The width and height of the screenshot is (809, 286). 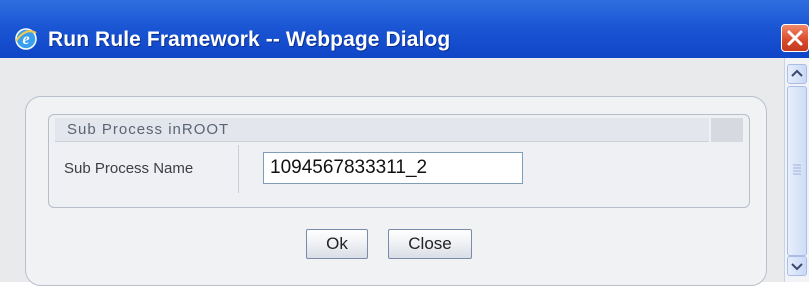 I want to click on chevron-down-icon, so click(x=797, y=267).